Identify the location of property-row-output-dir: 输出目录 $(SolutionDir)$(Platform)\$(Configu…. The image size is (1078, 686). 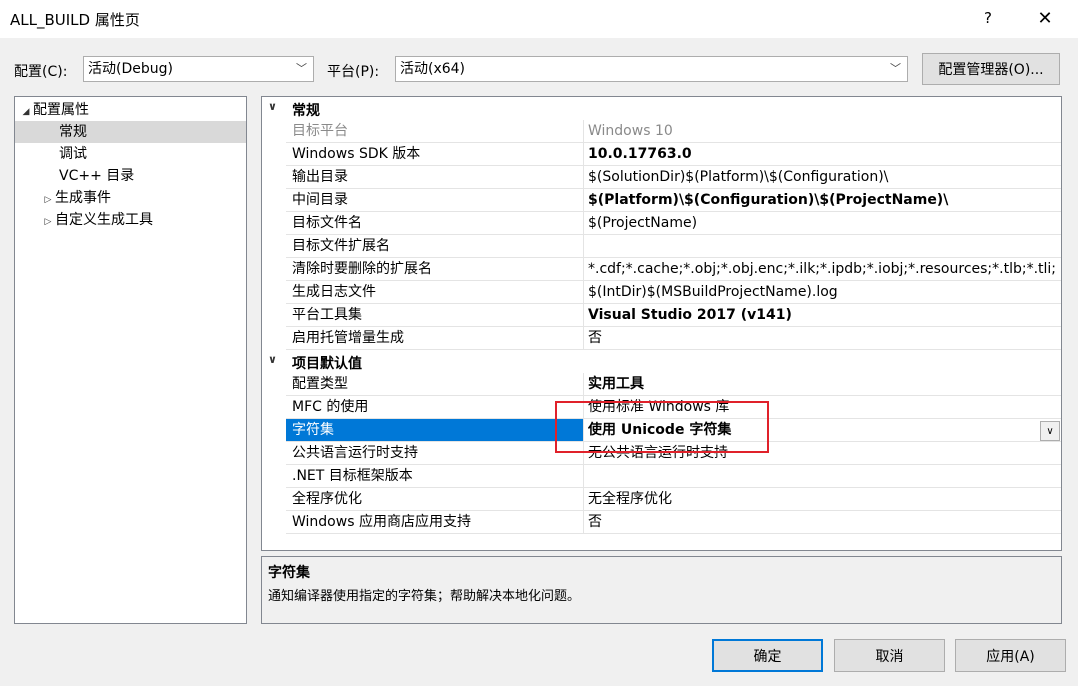
(661, 177).